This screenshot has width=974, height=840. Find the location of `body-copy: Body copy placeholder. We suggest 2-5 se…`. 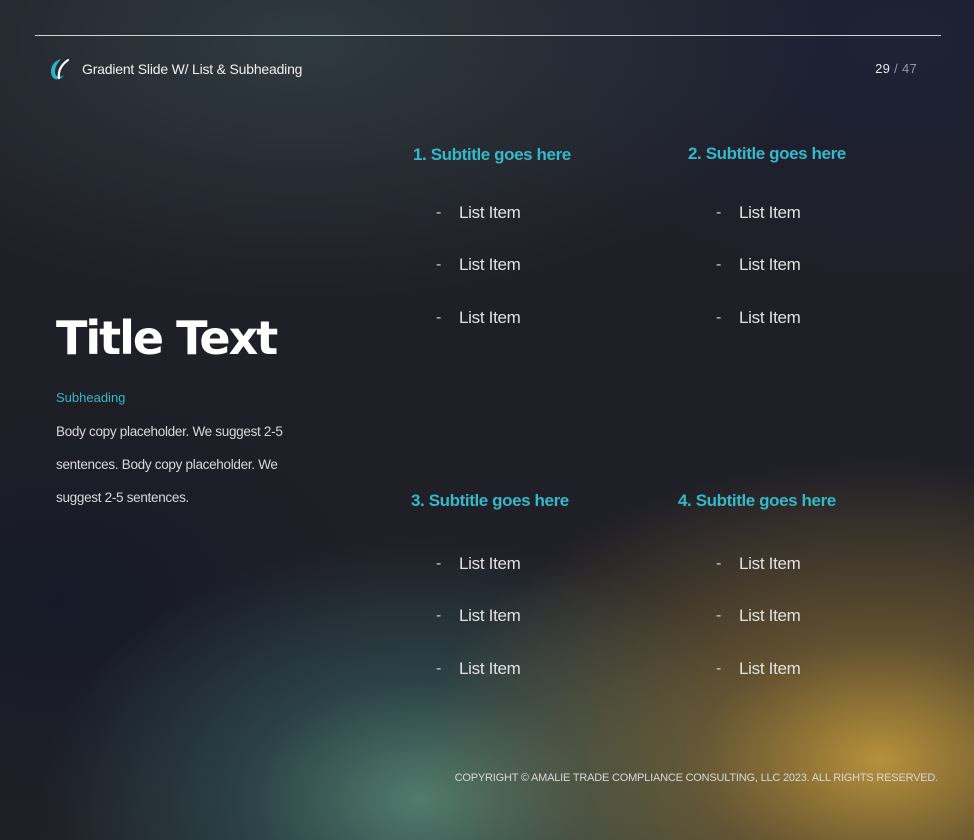

body-copy: Body copy placeholder. We suggest 2-5 se… is located at coordinates (169, 464).